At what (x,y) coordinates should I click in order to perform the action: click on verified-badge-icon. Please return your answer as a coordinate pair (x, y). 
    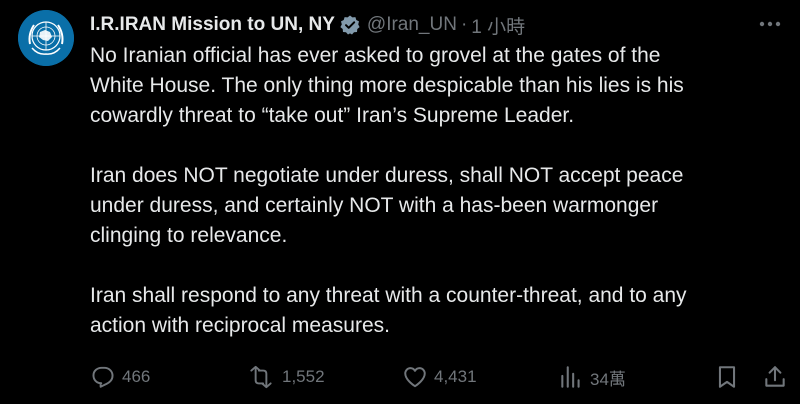
    Looking at the image, I should click on (350, 25).